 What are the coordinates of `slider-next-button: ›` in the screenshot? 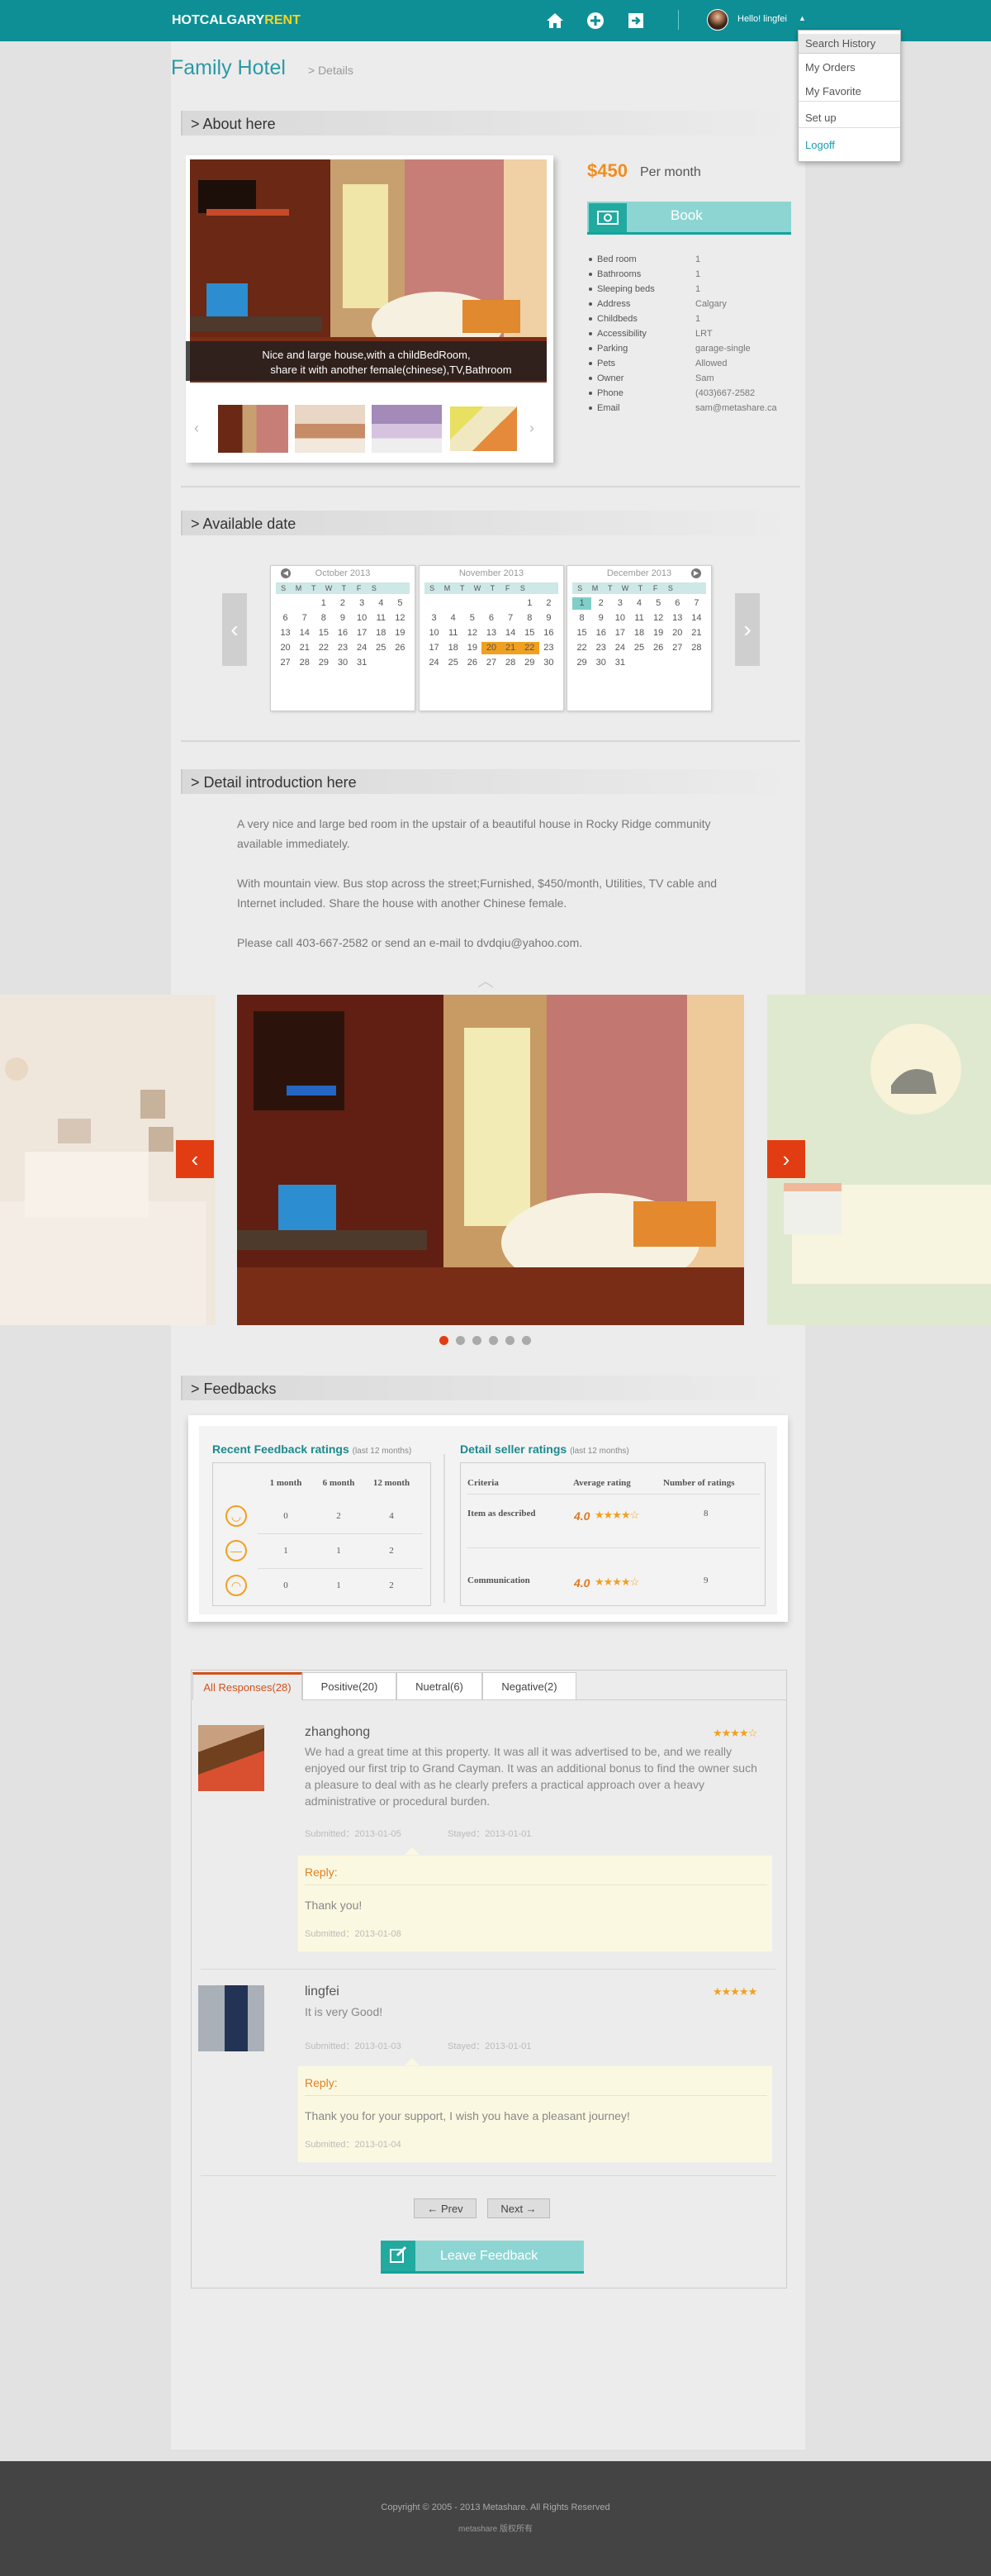 It's located at (786, 1159).